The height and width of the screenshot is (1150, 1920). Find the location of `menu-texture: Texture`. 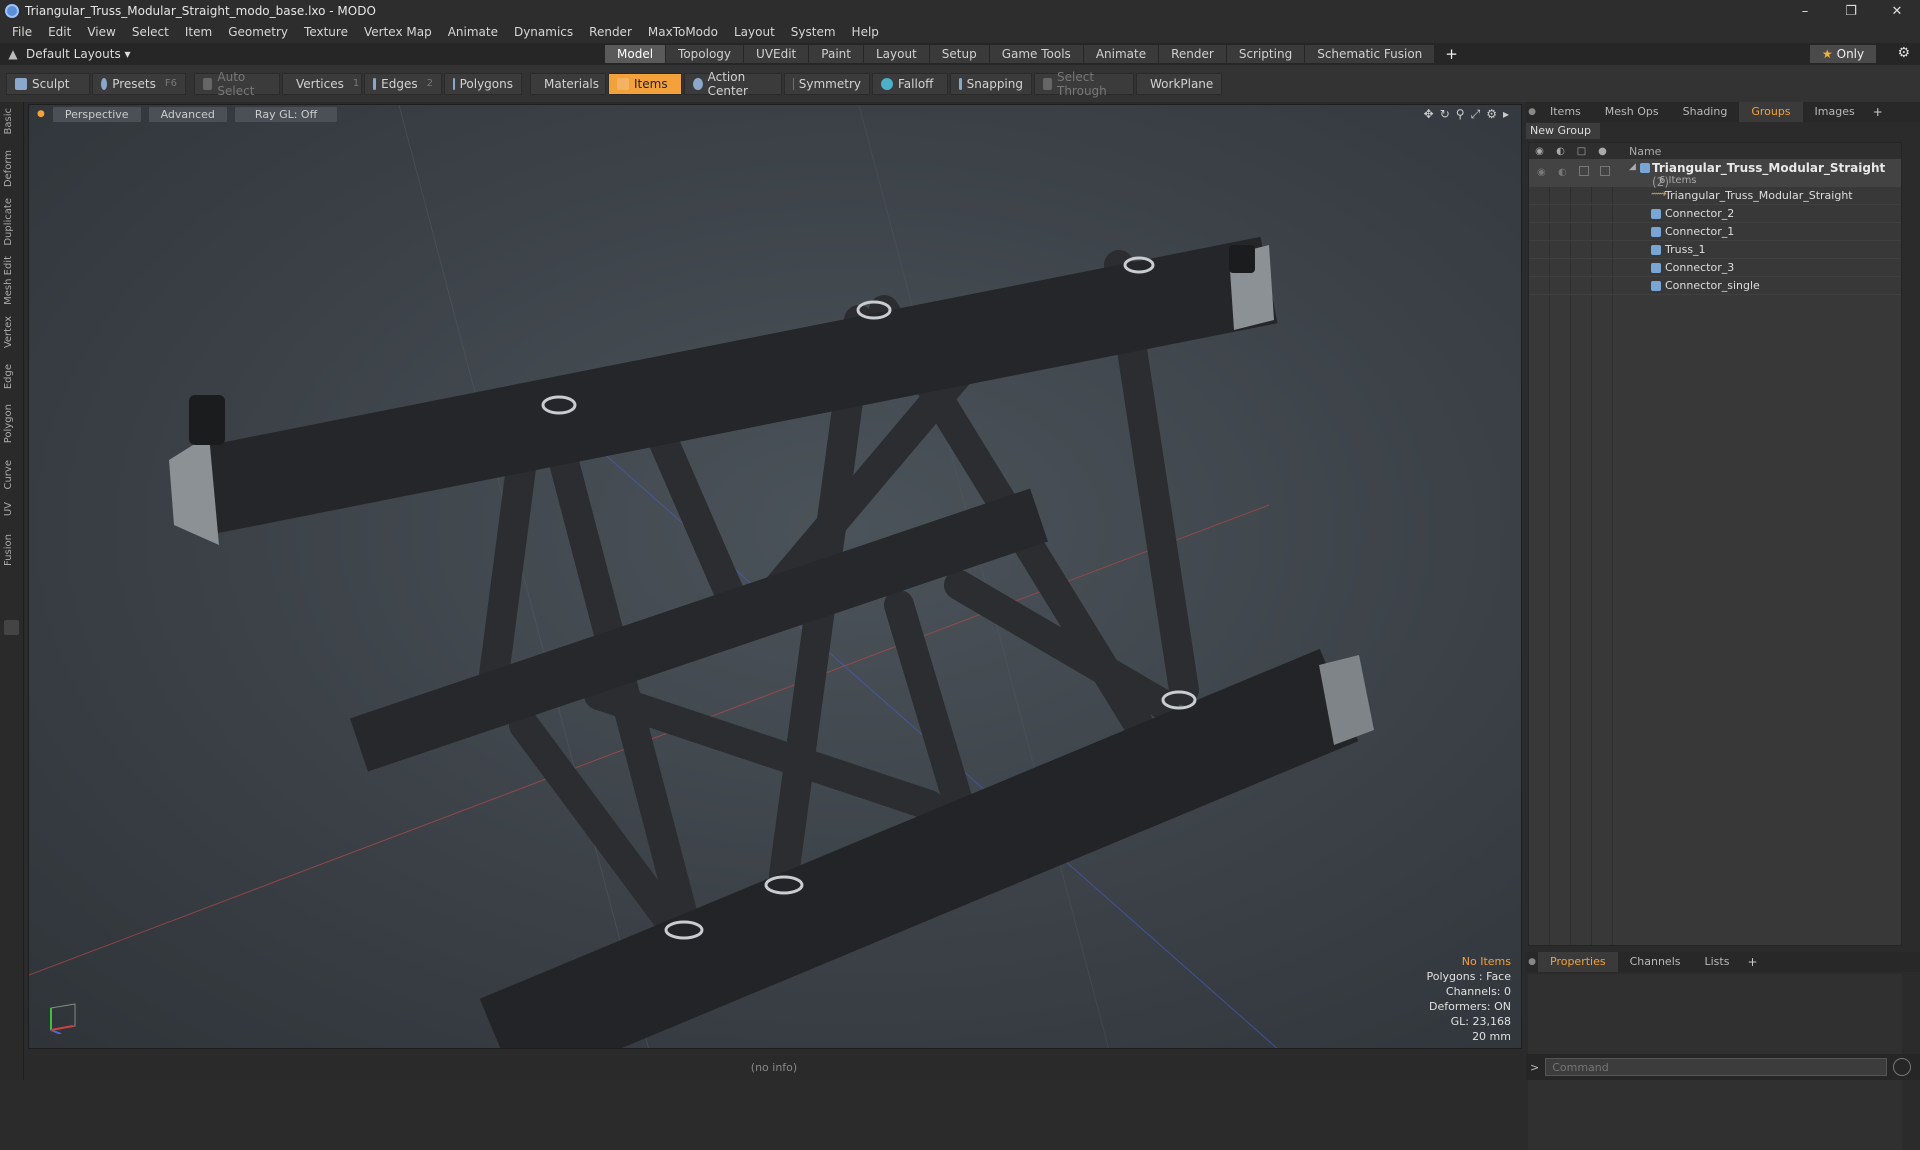

menu-texture: Texture is located at coordinates (326, 32).